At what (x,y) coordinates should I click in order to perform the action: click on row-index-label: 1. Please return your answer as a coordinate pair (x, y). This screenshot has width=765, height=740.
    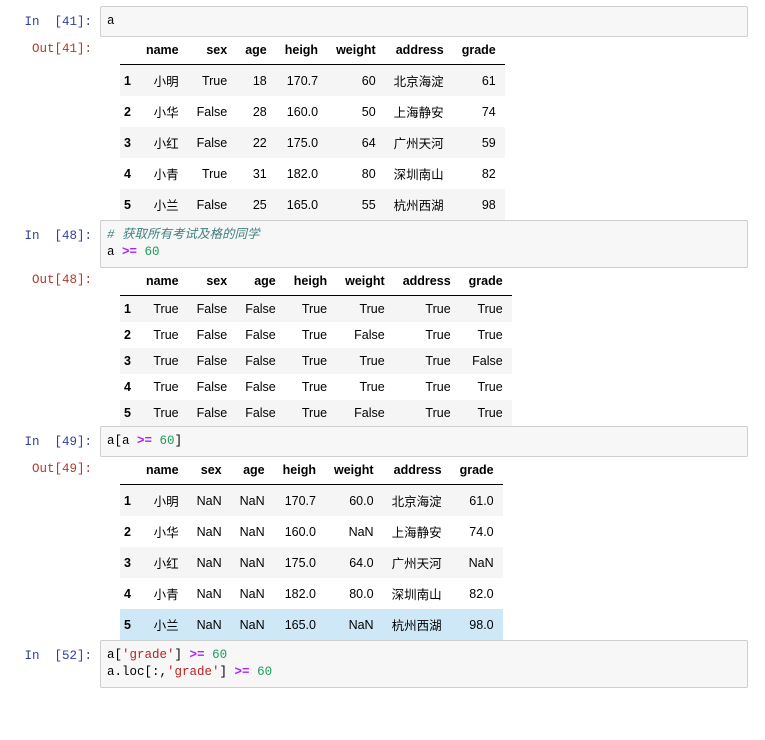
    Looking at the image, I should click on (127, 309).